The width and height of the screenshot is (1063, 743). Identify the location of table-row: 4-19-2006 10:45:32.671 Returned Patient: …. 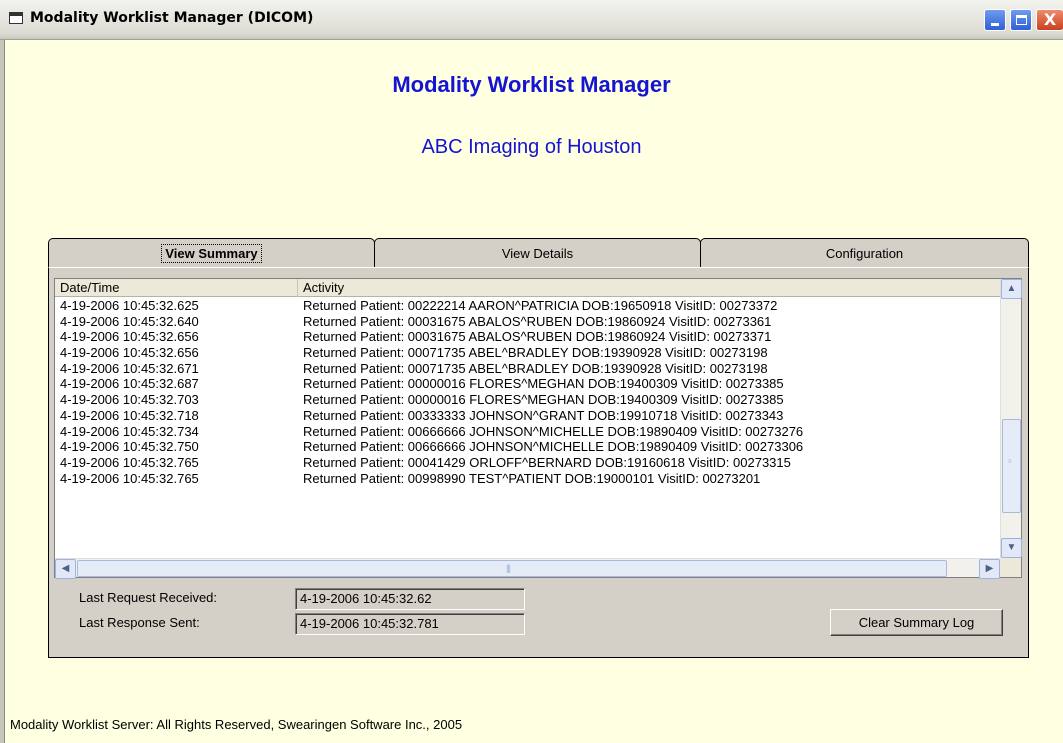
(527, 369).